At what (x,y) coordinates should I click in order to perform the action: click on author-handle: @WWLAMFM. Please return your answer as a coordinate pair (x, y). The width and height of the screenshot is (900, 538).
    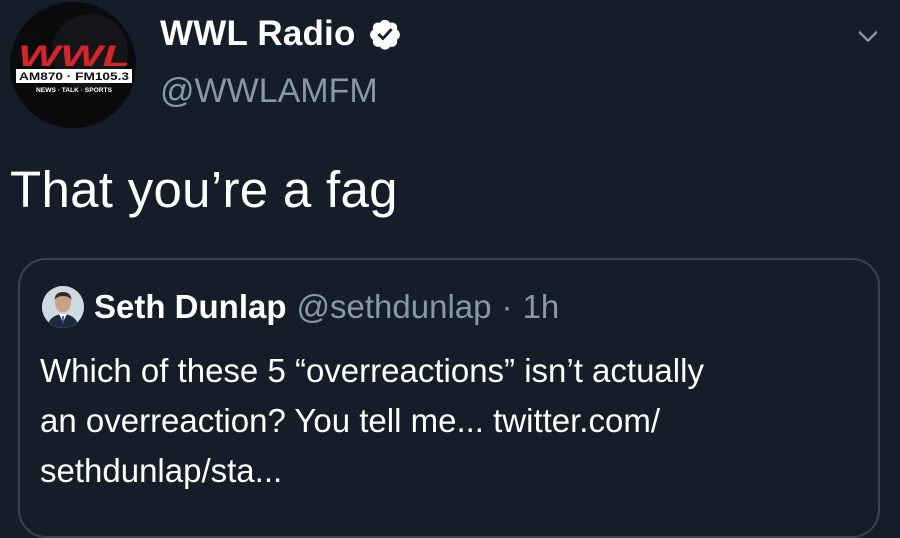
    Looking at the image, I should click on (269, 91).